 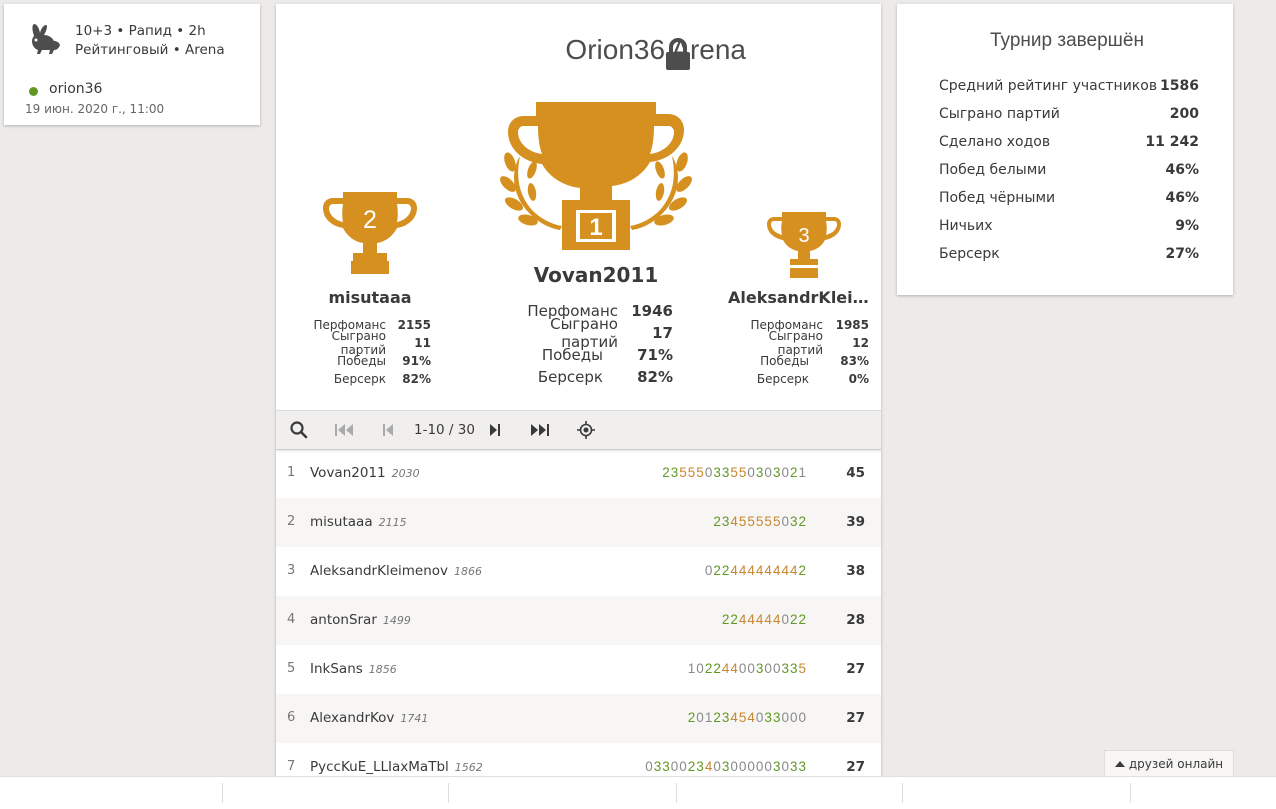 What do you see at coordinates (855, 571) in the screenshot?
I see `total-score: 38` at bounding box center [855, 571].